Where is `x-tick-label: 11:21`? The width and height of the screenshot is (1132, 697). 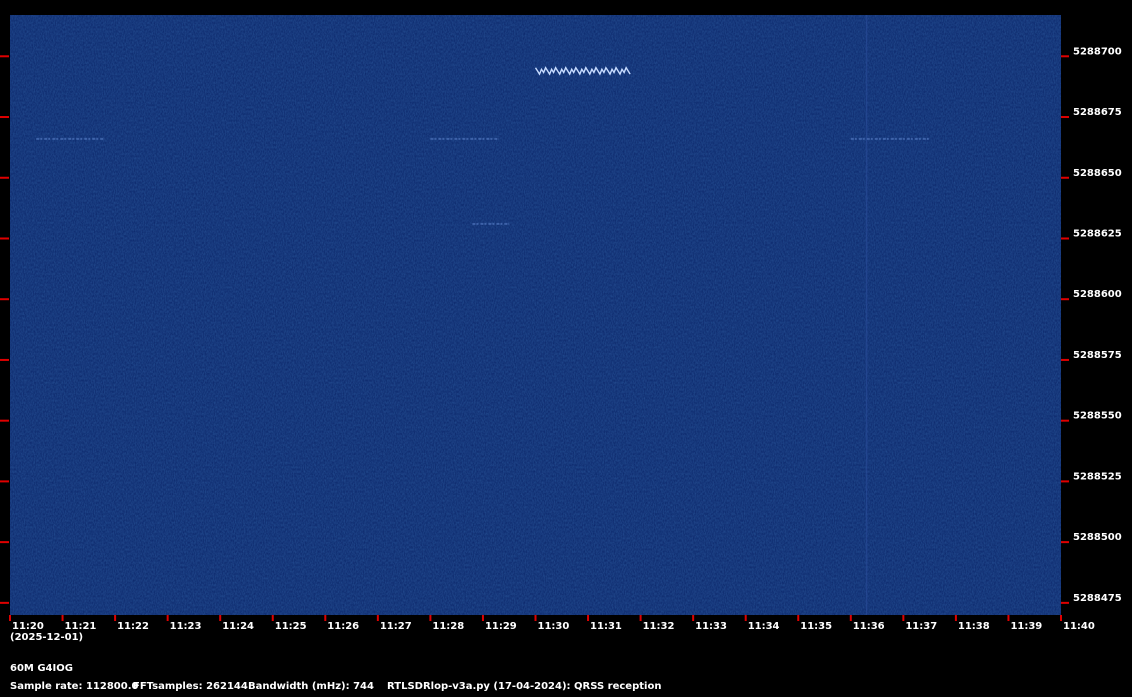 x-tick-label: 11:21 is located at coordinates (81, 626).